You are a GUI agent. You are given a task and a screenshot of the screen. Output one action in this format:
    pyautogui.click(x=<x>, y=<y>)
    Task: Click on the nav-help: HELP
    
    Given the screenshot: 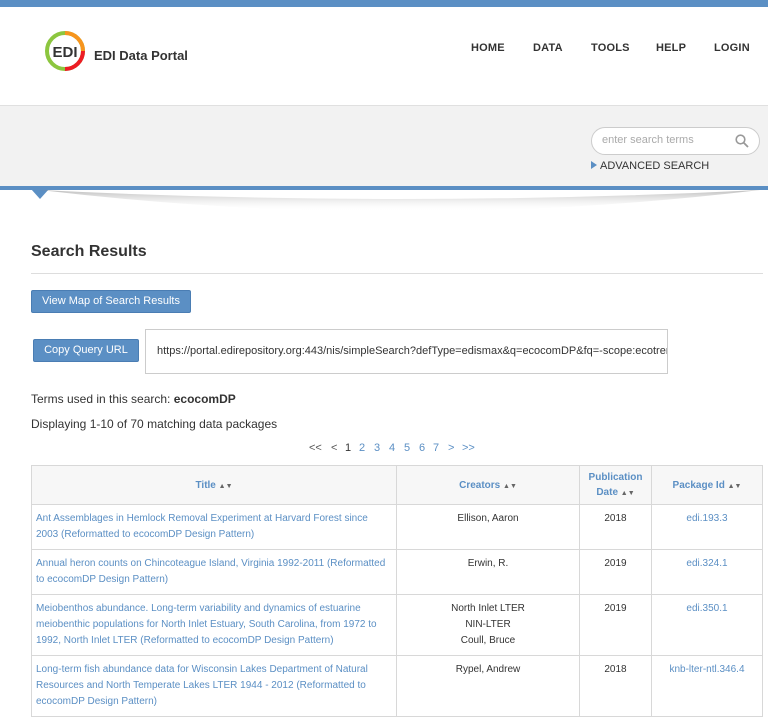 What is the action you would take?
    pyautogui.click(x=671, y=48)
    